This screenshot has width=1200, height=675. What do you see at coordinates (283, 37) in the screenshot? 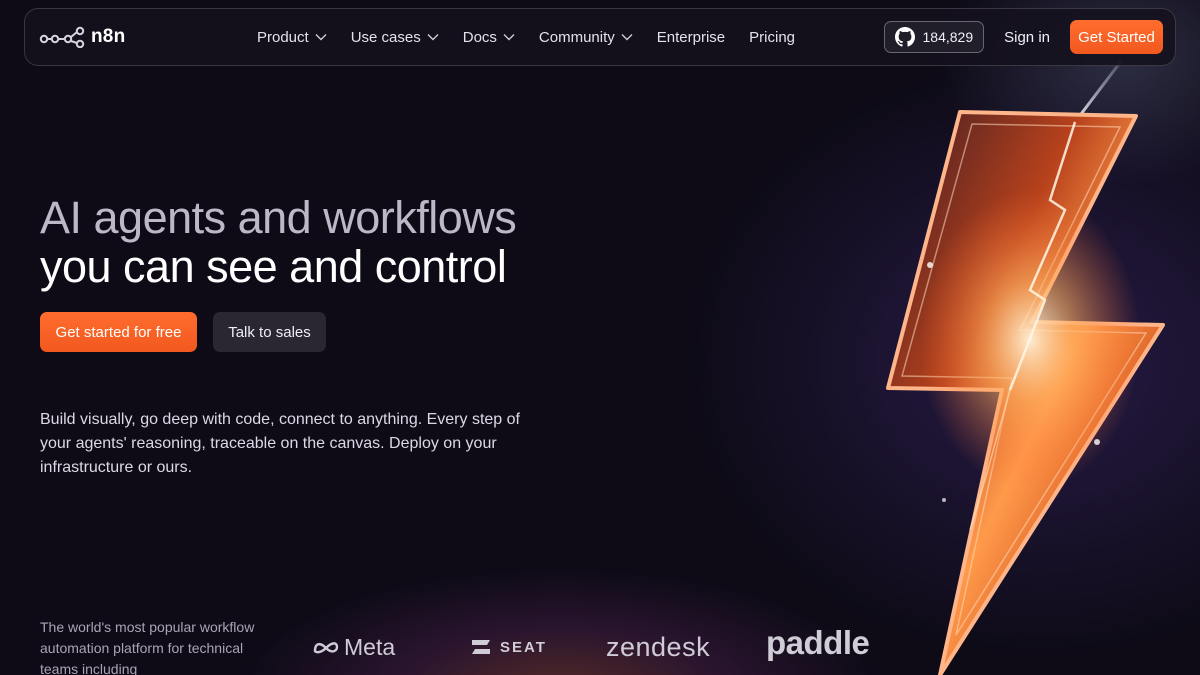
I see `nav-item-label: Product` at bounding box center [283, 37].